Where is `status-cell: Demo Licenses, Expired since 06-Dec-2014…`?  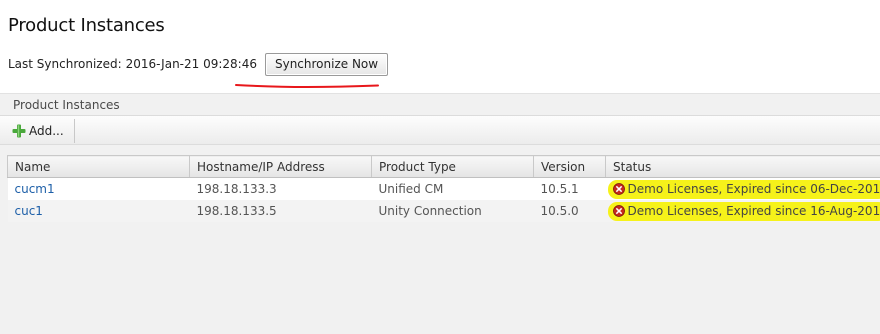 status-cell: Demo Licenses, Expired since 06-Dec-2014… is located at coordinates (742, 188).